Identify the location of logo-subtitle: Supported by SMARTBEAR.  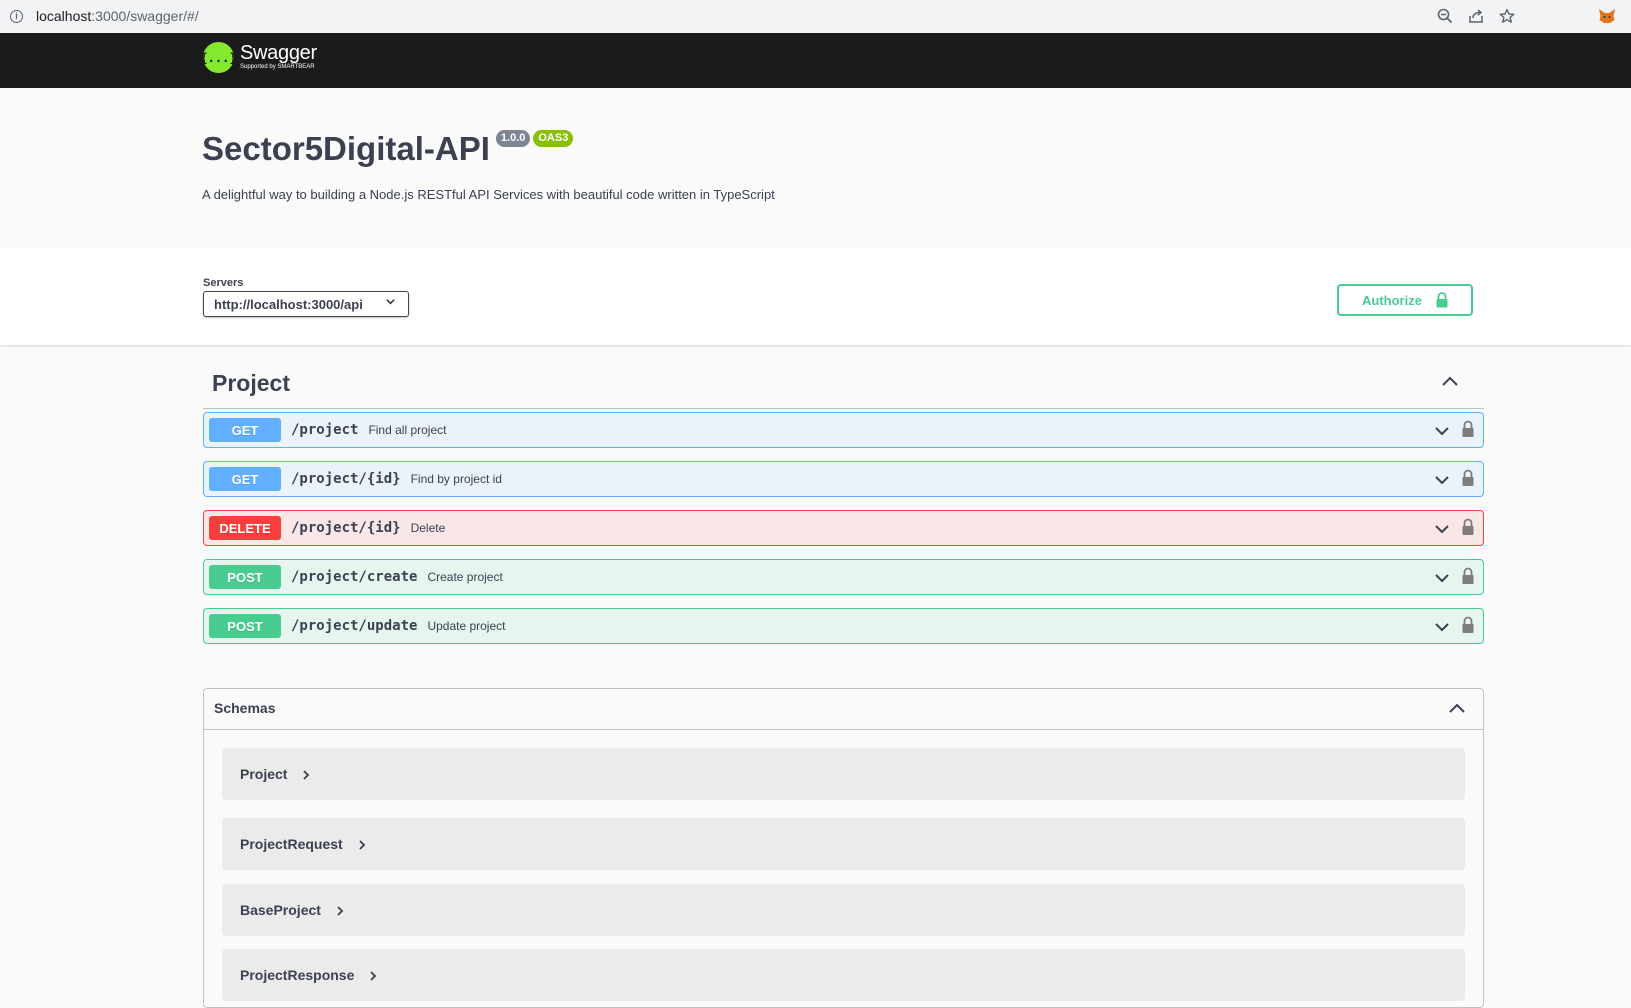
(277, 67).